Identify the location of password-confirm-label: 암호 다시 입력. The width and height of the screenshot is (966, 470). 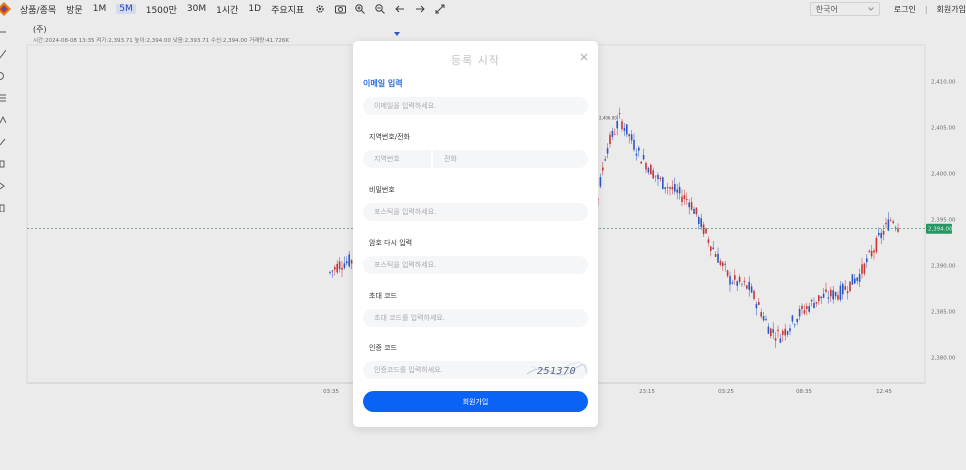
(391, 243).